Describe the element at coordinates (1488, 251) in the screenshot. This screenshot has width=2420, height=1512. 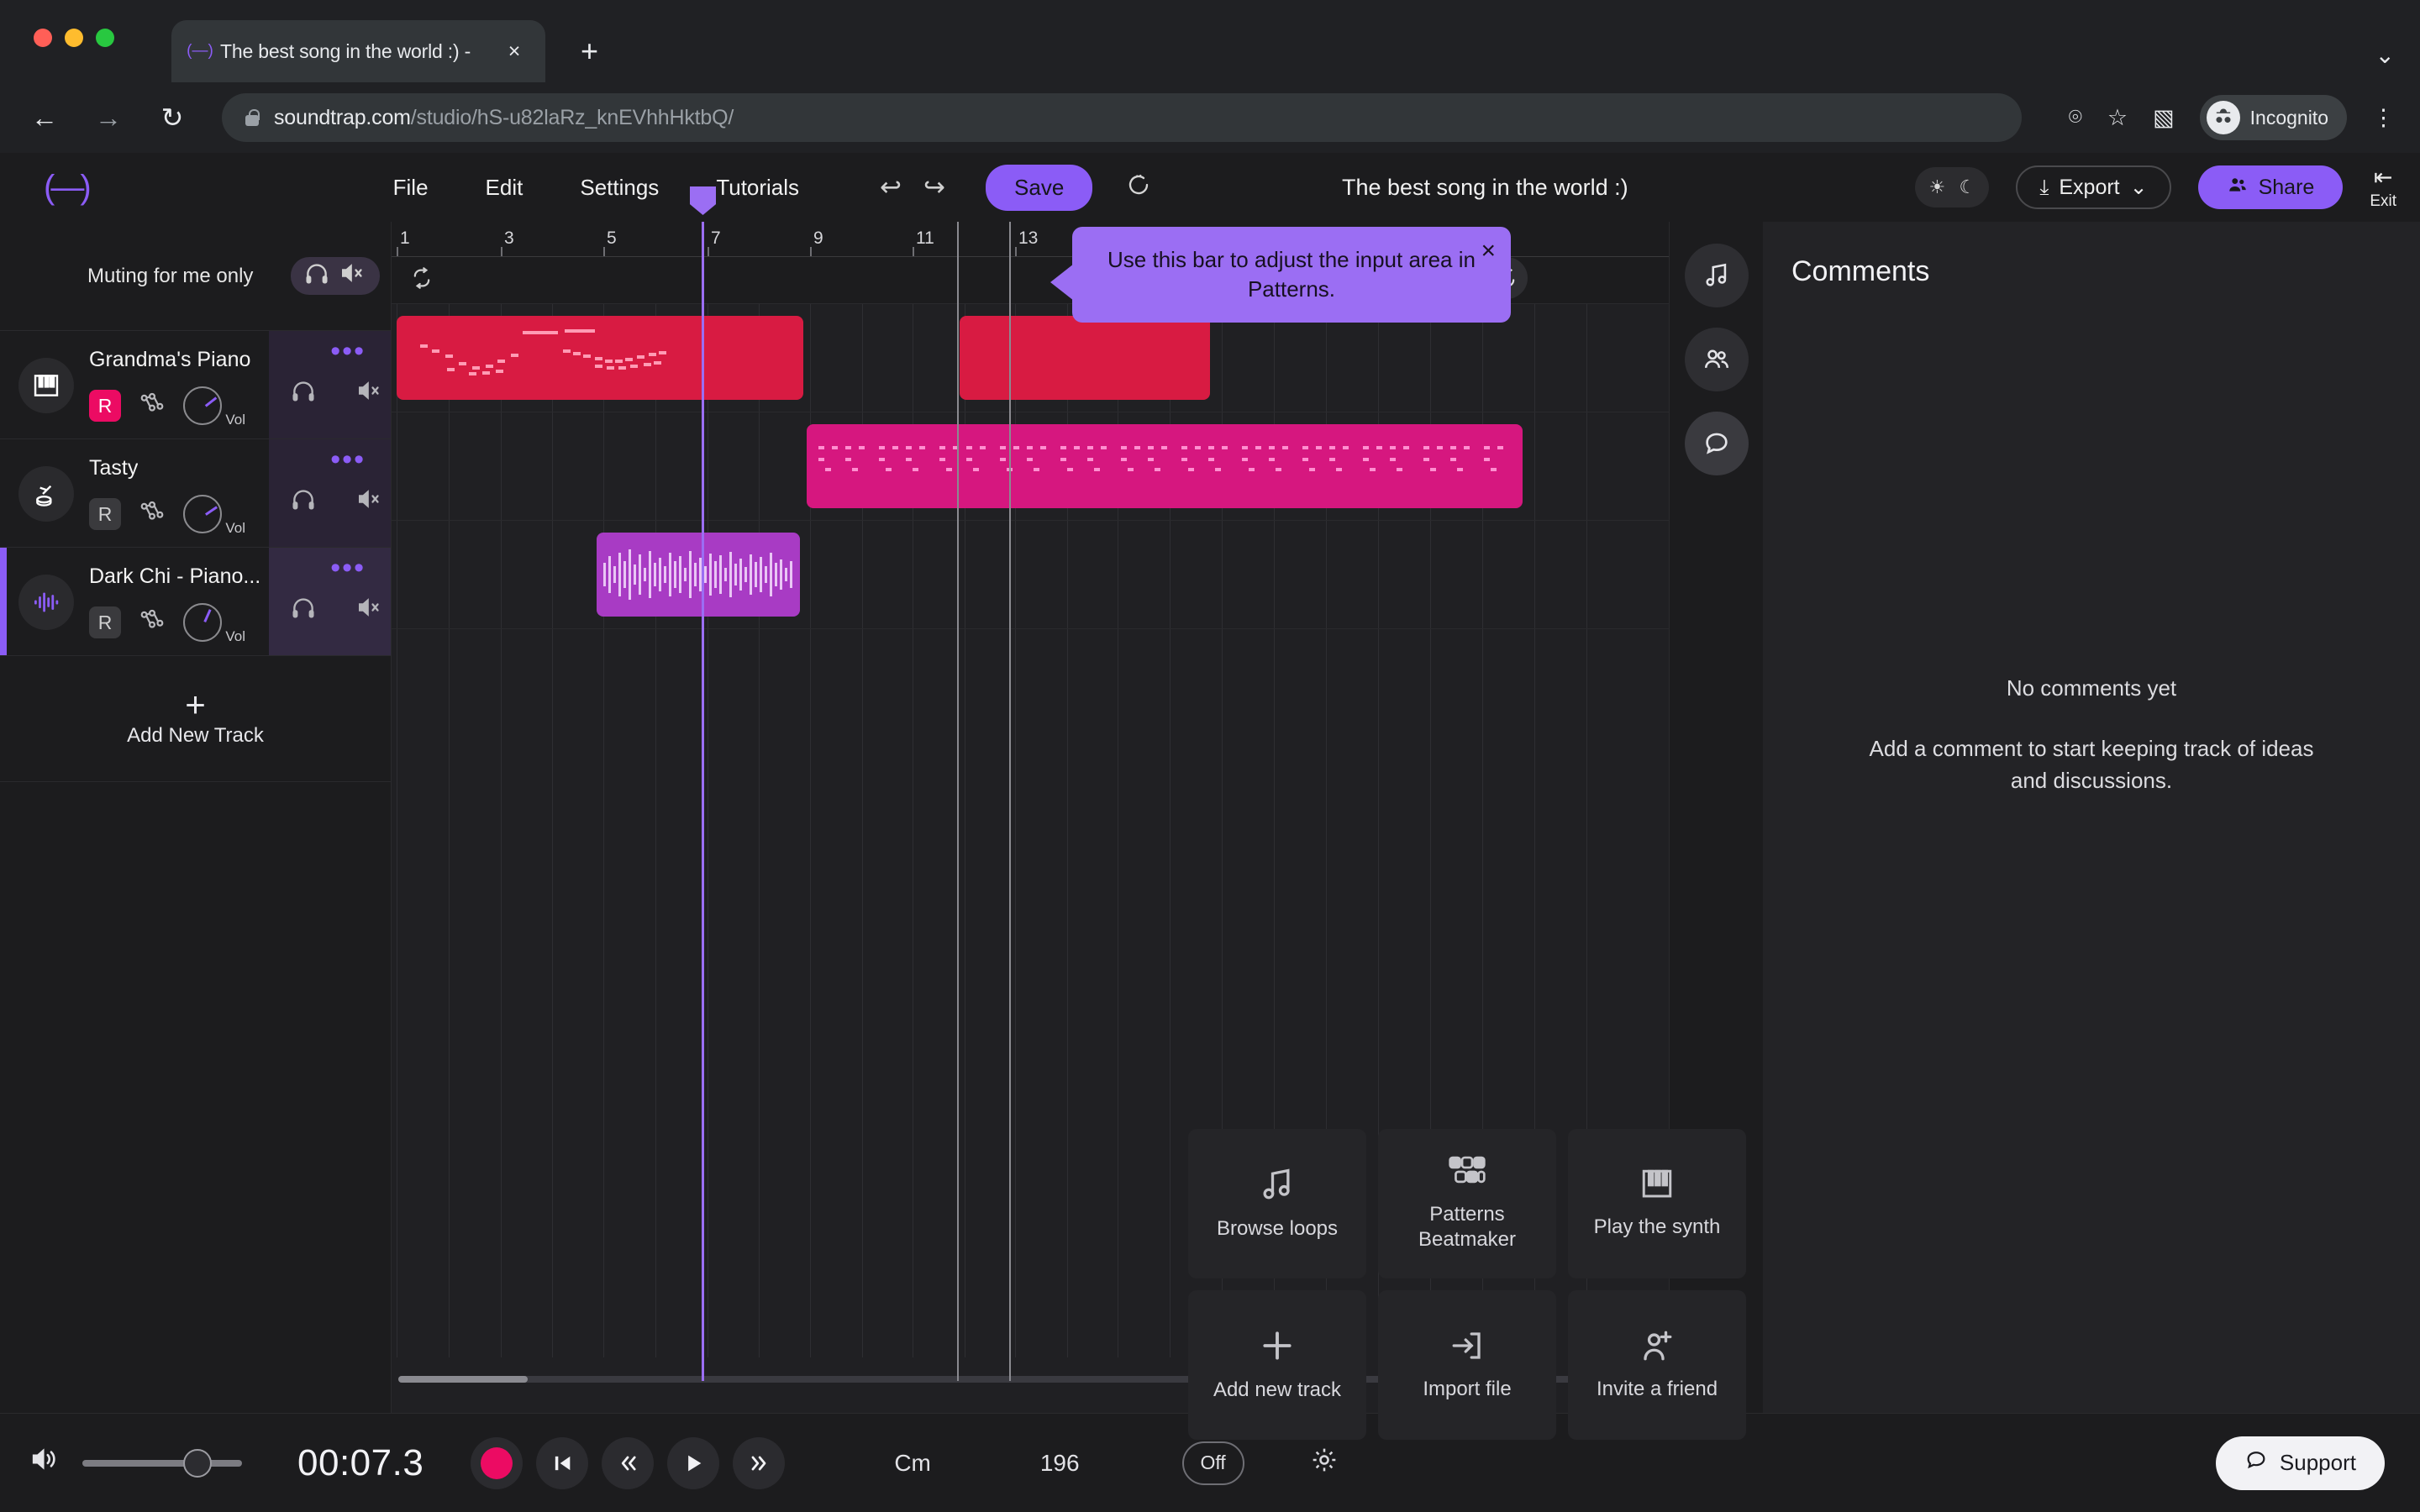
I see `close-icon: ×` at that location.